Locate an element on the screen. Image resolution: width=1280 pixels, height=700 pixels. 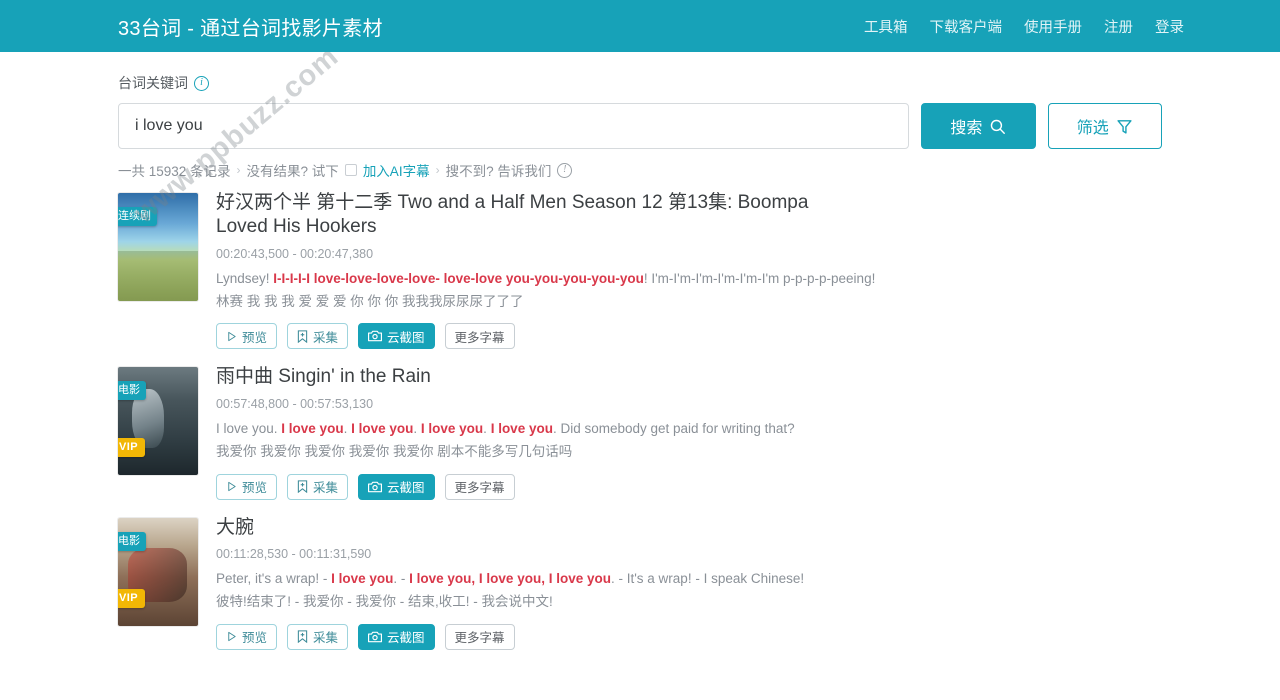
info-icon: ! is located at coordinates (565, 170).